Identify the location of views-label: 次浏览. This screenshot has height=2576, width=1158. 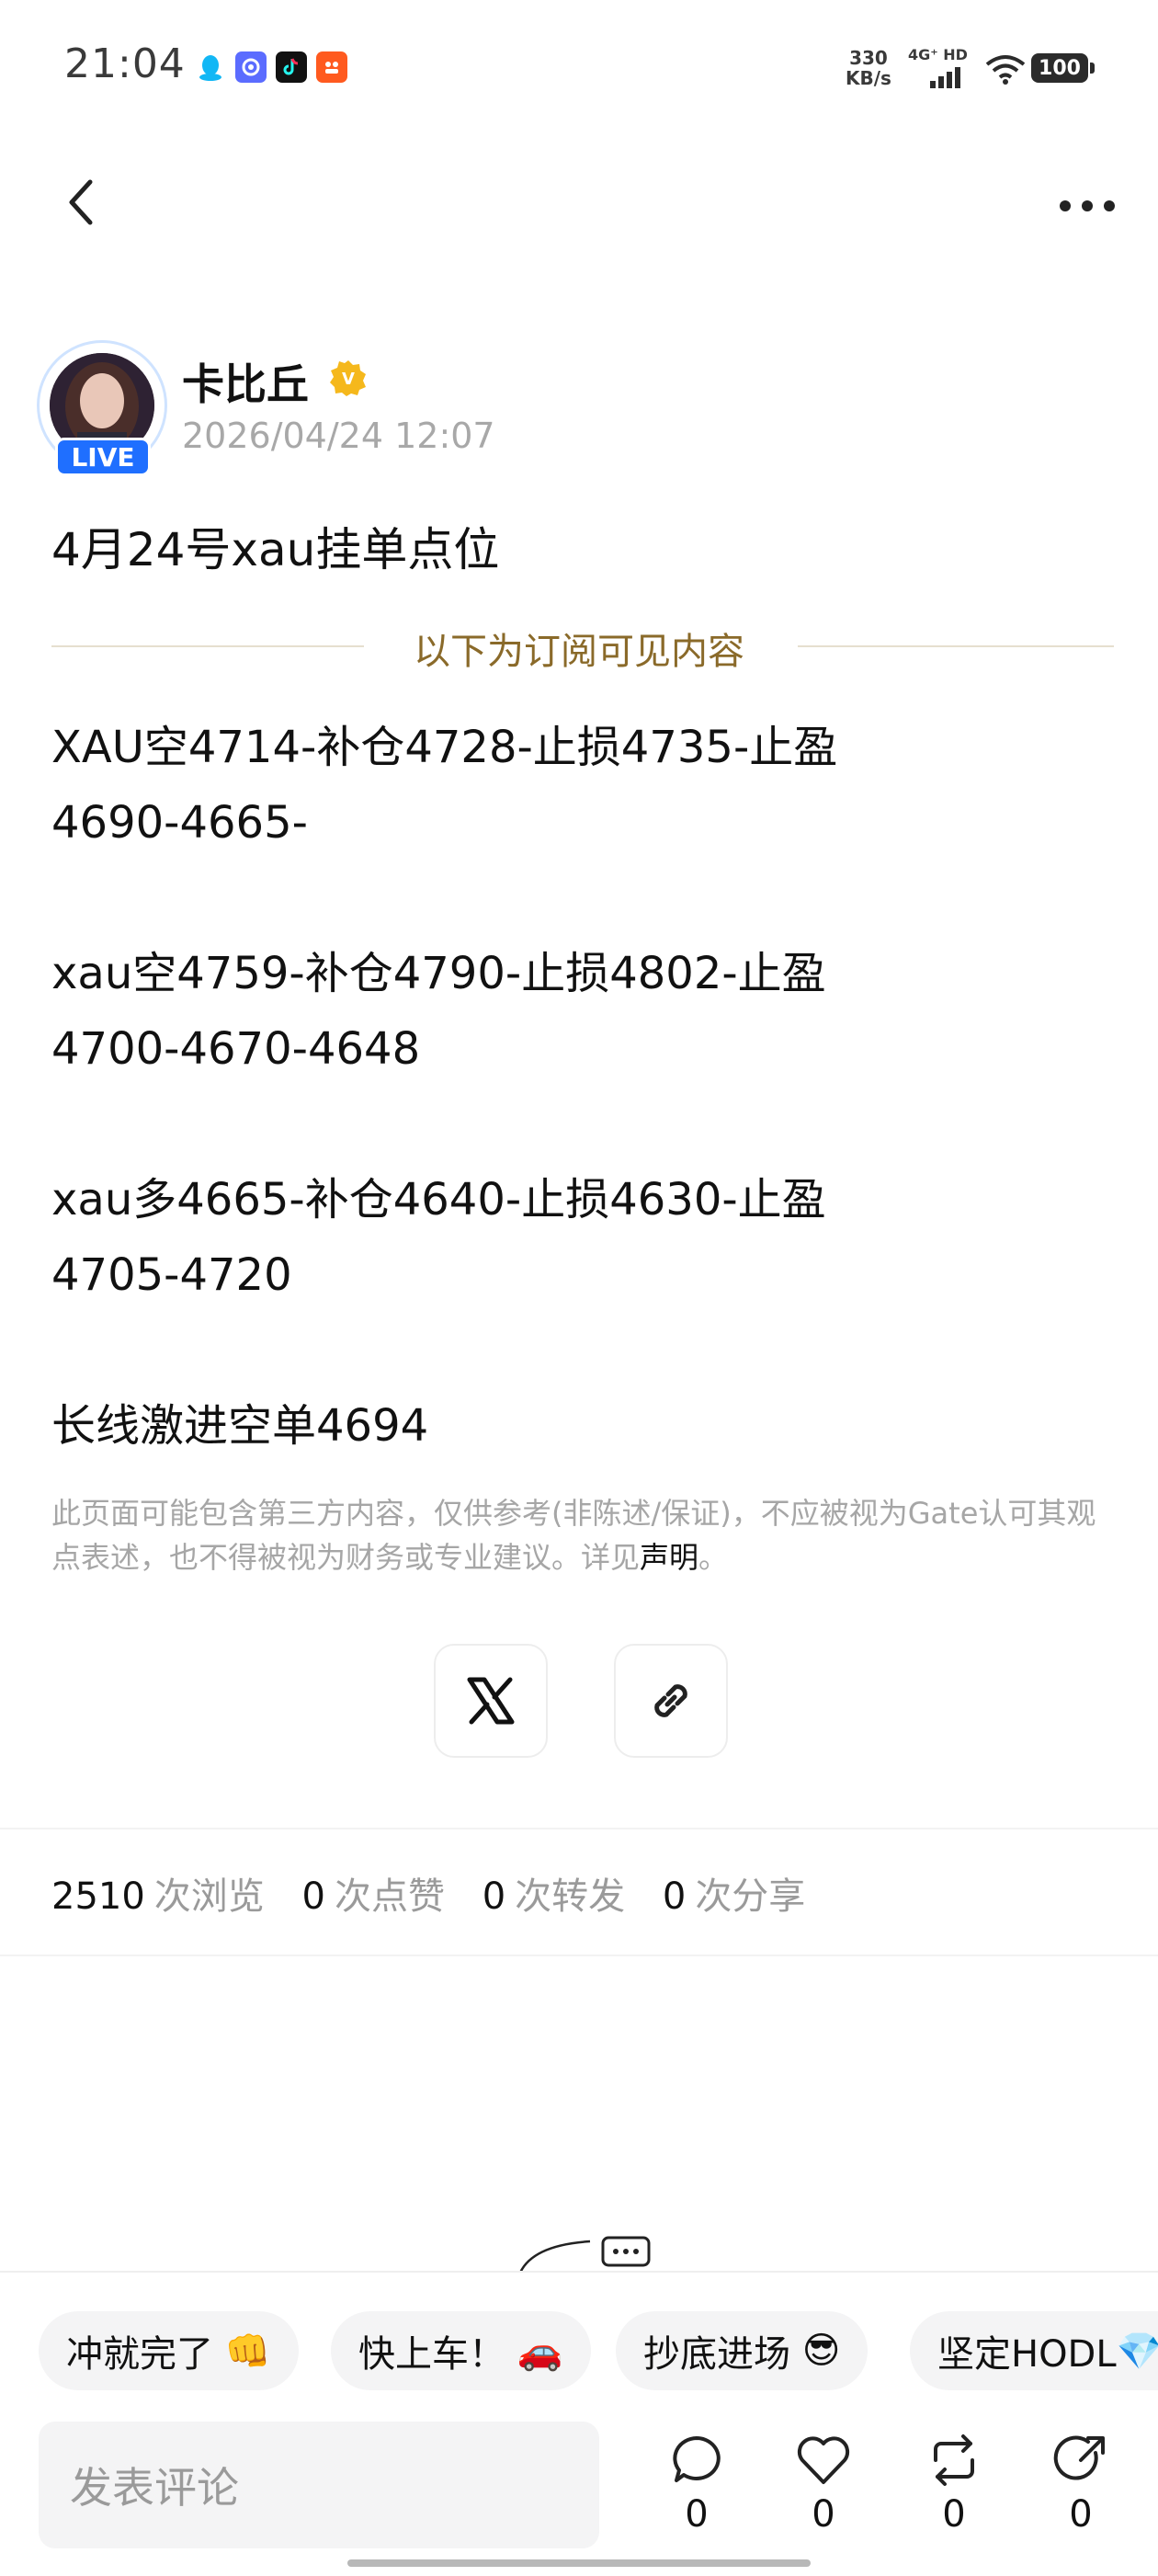
(209, 1896).